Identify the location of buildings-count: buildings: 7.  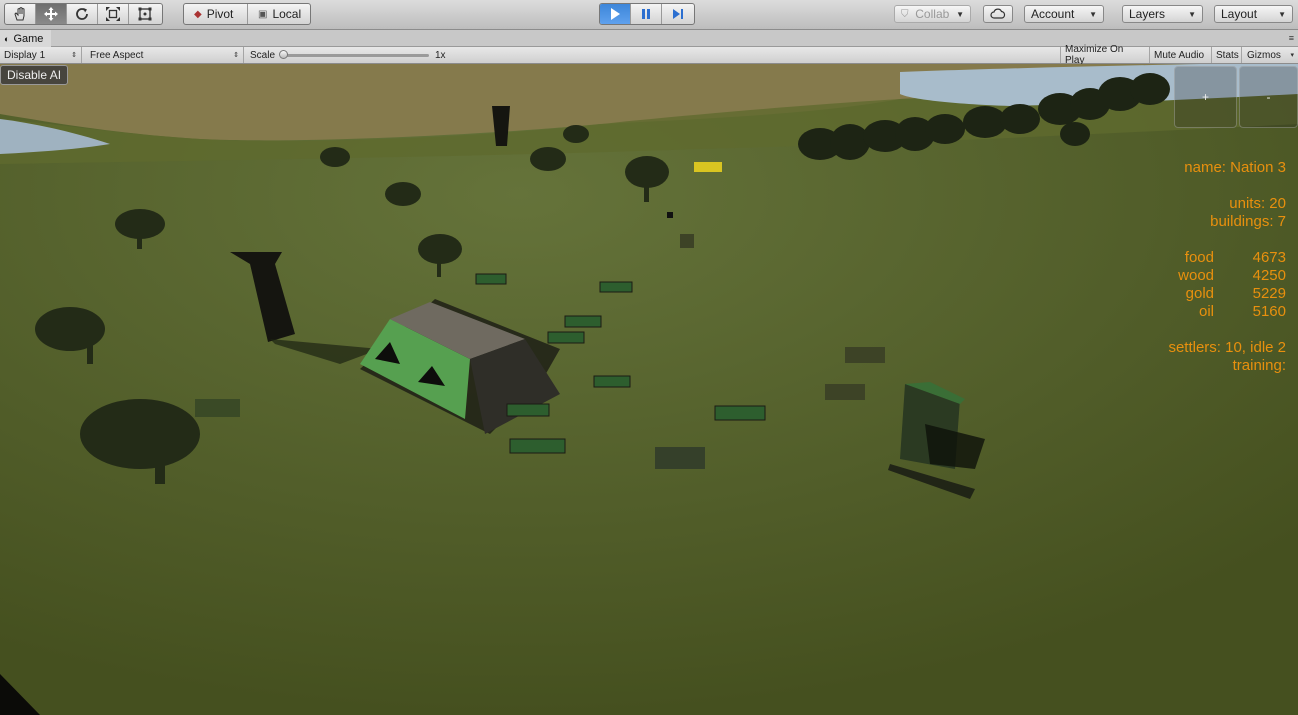
(1248, 221).